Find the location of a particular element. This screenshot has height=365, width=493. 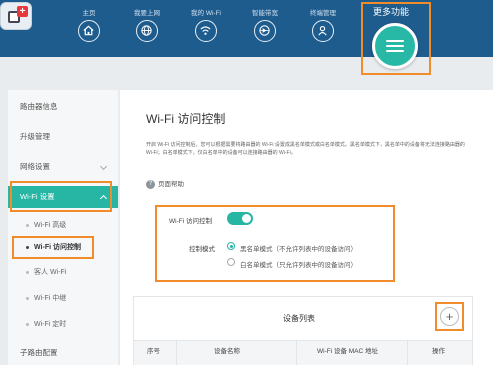

whitelist-mode-label: 白名单模式（只允许列表中的设备访问） is located at coordinates (298, 265).